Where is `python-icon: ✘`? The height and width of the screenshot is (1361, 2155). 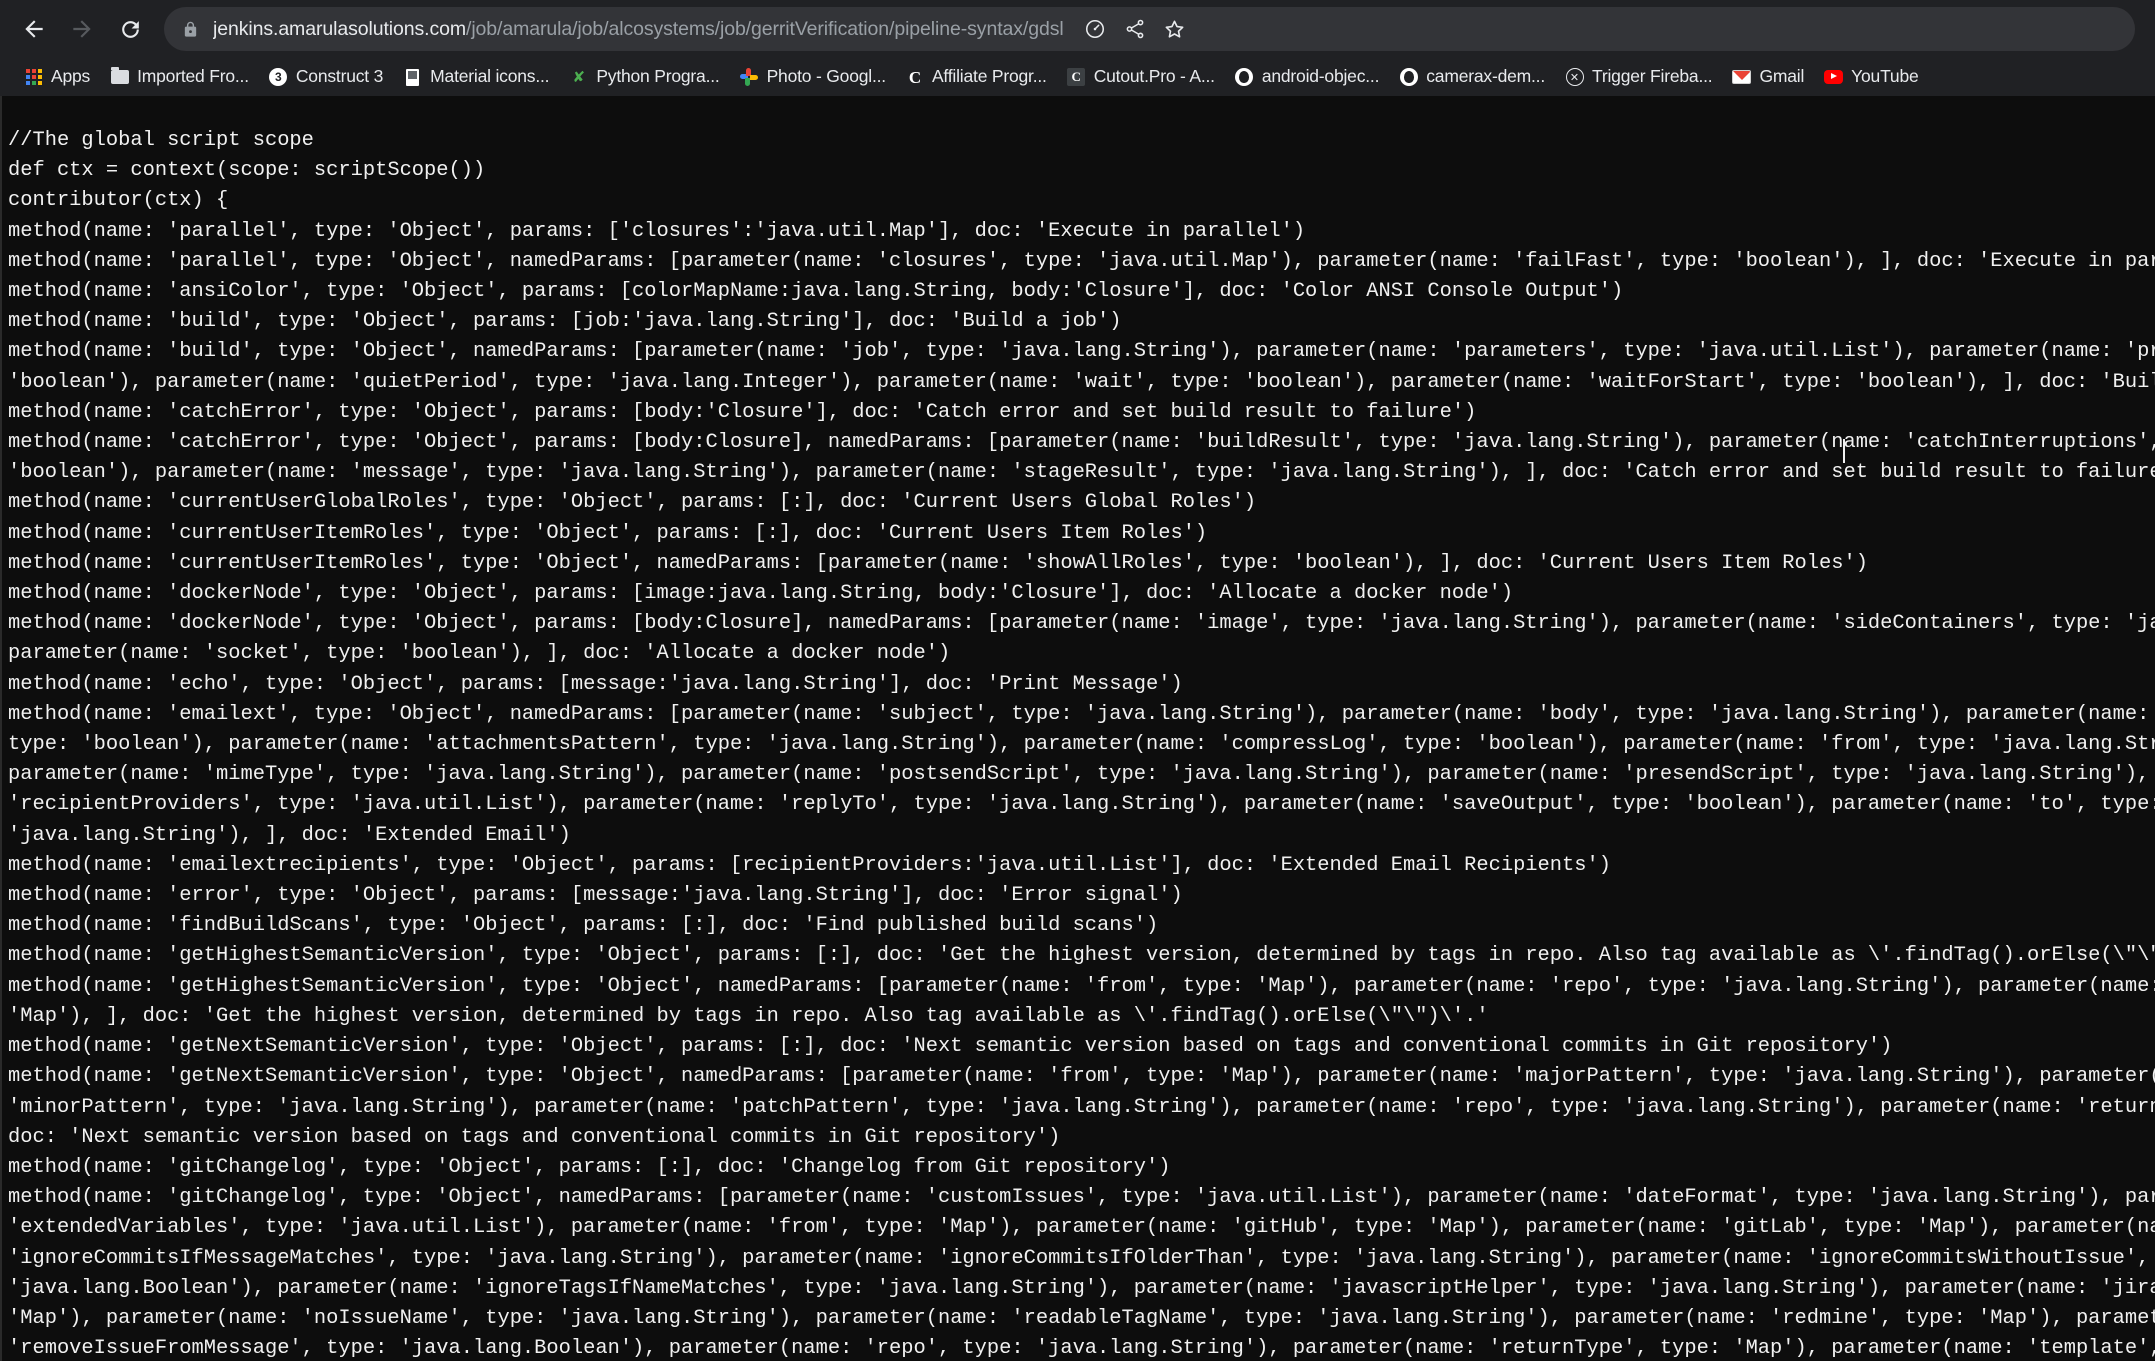 python-icon: ✘ is located at coordinates (579, 77).